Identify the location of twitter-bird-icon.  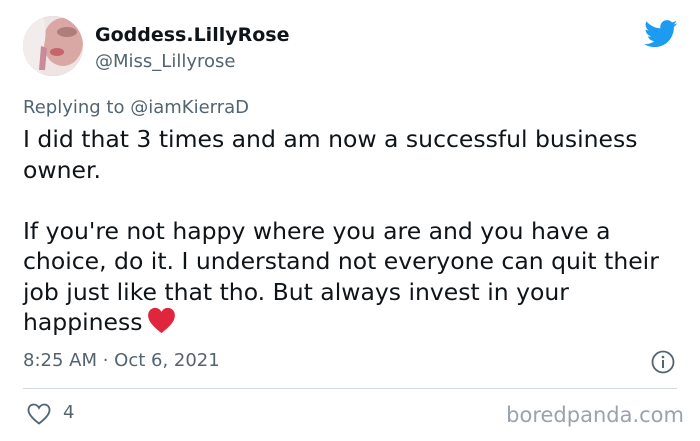
(661, 34).